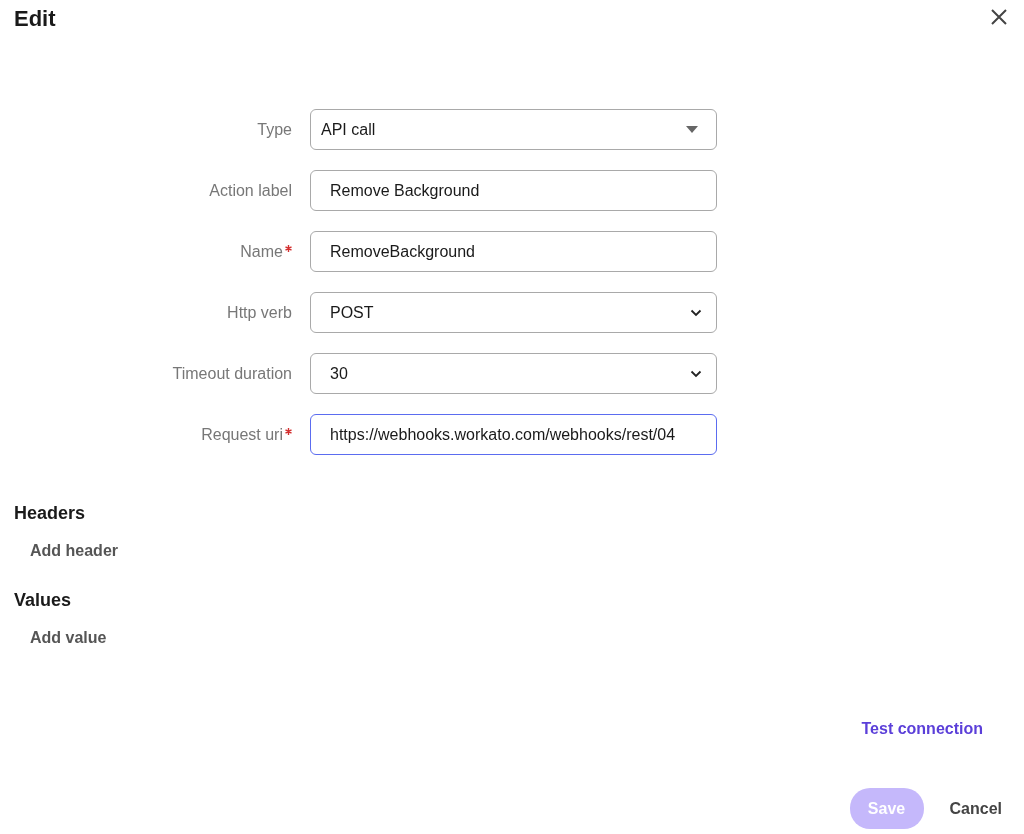  I want to click on dialog-title: Edit, so click(35, 19).